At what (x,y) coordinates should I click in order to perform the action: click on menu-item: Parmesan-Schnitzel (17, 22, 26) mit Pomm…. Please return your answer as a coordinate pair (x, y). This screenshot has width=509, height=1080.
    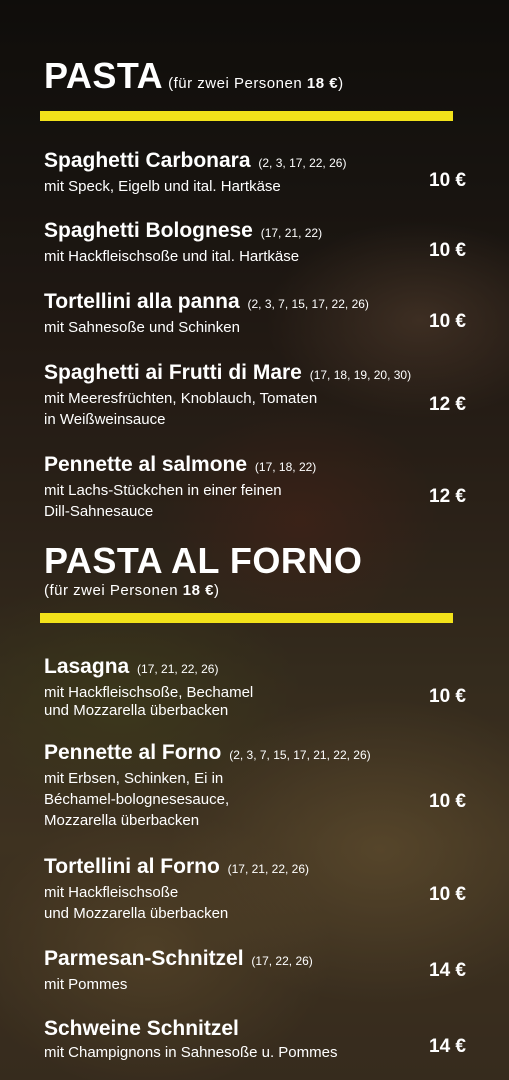
    Looking at the image, I should click on (255, 970).